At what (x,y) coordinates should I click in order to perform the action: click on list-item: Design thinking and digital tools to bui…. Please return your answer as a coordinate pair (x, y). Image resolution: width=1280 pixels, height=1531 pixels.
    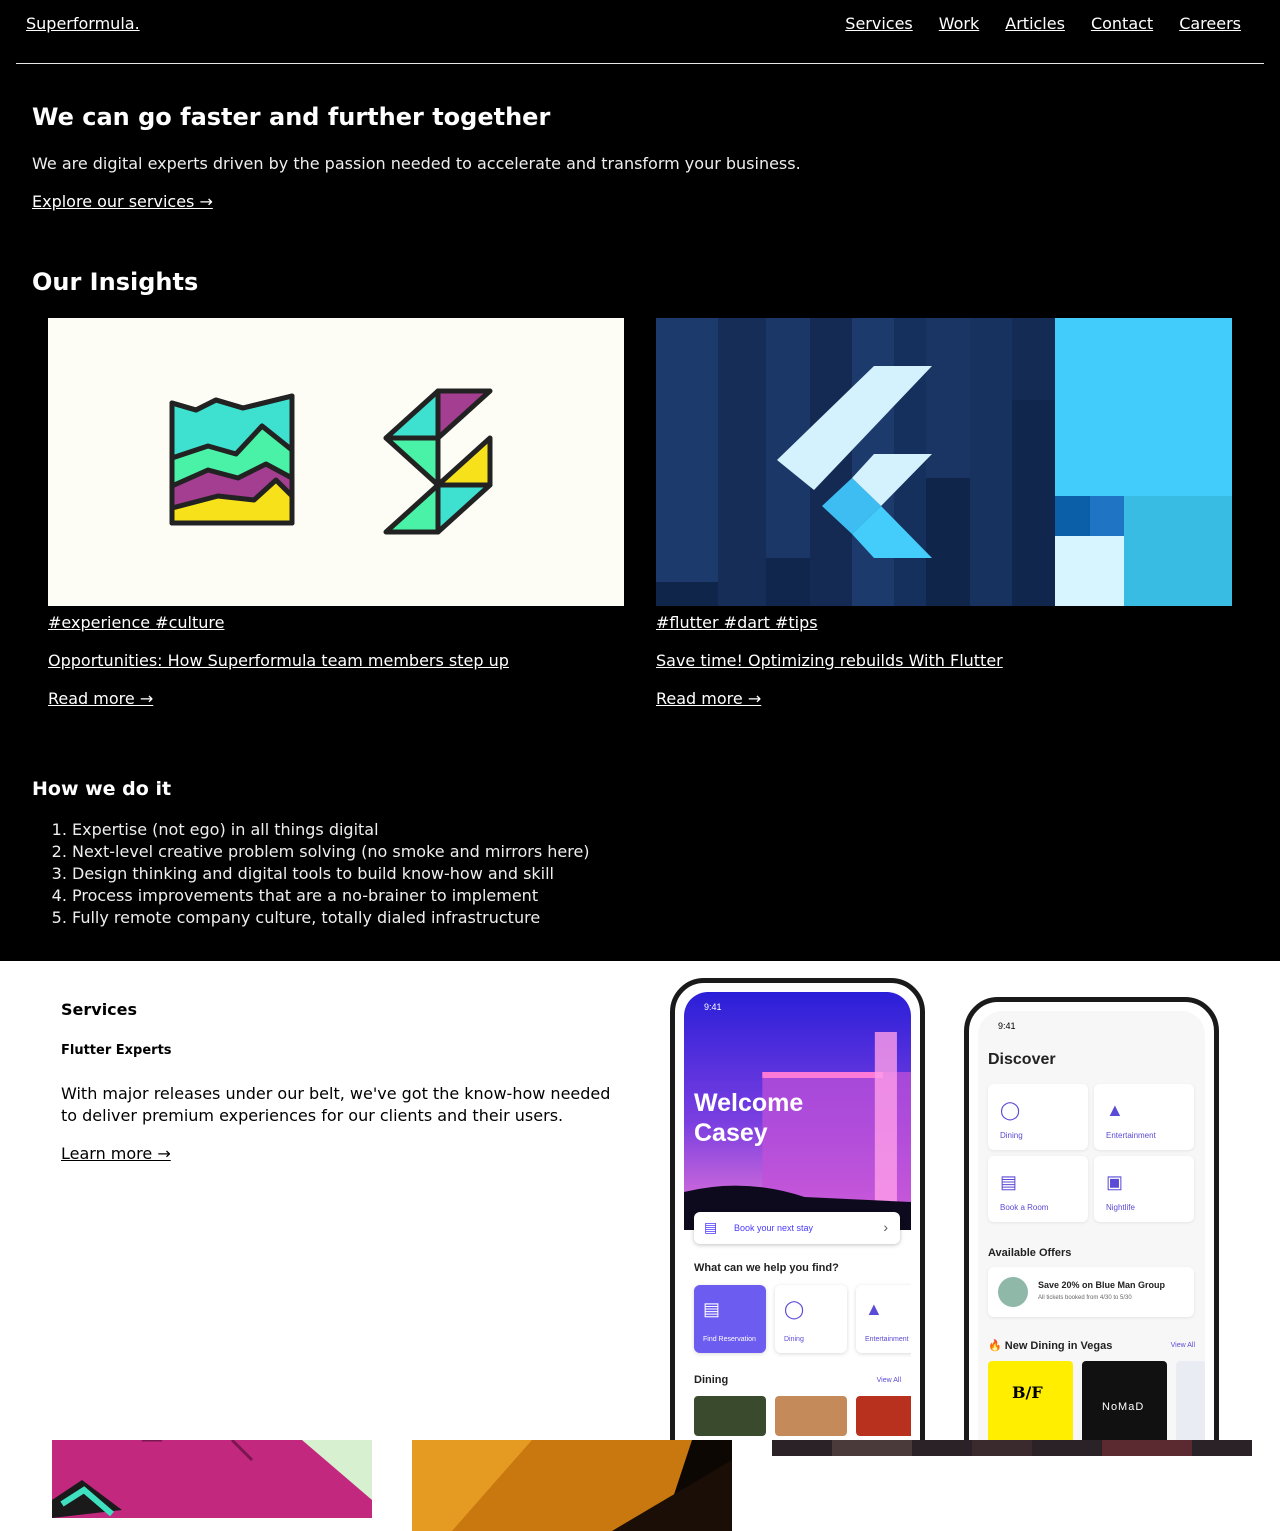
    Looking at the image, I should click on (331, 874).